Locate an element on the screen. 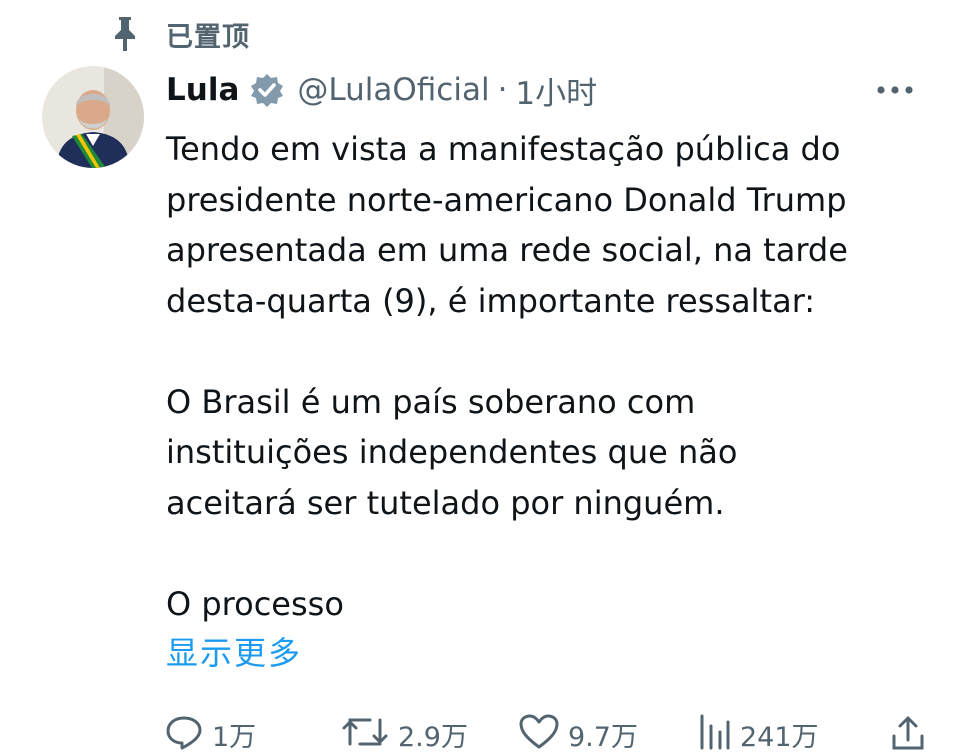 The height and width of the screenshot is (756, 960). reply-icon is located at coordinates (184, 734).